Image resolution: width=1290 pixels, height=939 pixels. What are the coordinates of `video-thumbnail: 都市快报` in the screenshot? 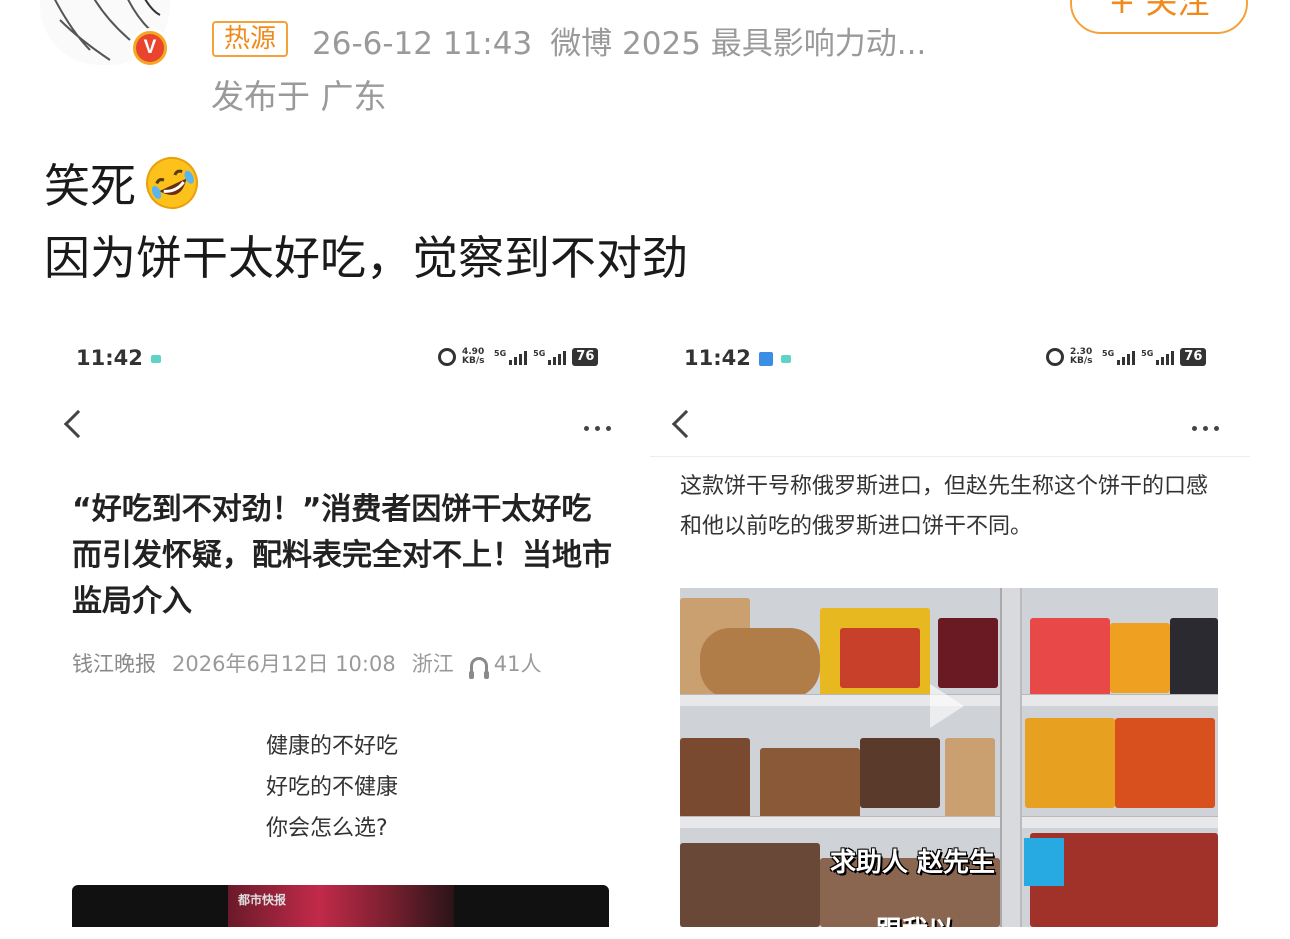 It's located at (340, 906).